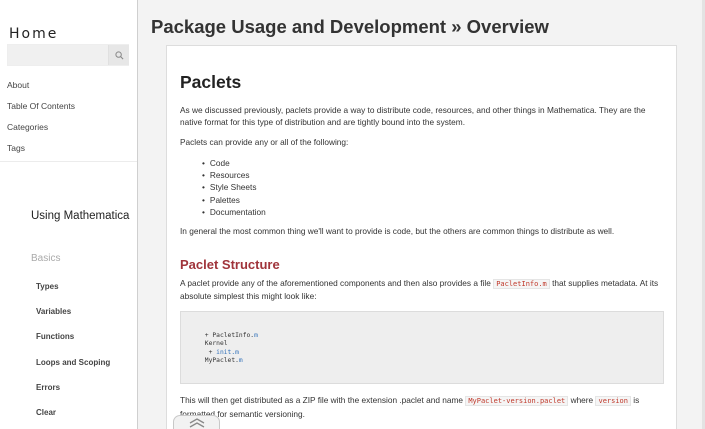 The height and width of the screenshot is (429, 705). I want to click on sidebar-item-clear: Clear, so click(73, 418).